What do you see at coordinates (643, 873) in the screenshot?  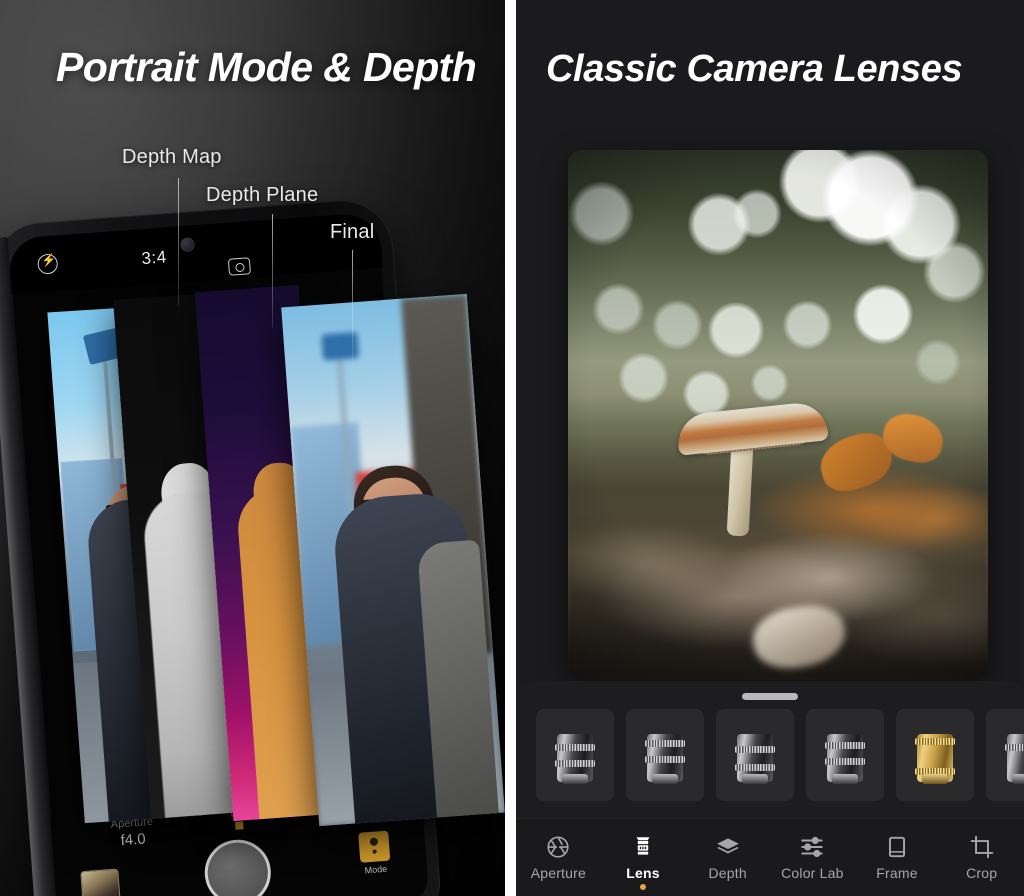 I see `tool-label: Lens` at bounding box center [643, 873].